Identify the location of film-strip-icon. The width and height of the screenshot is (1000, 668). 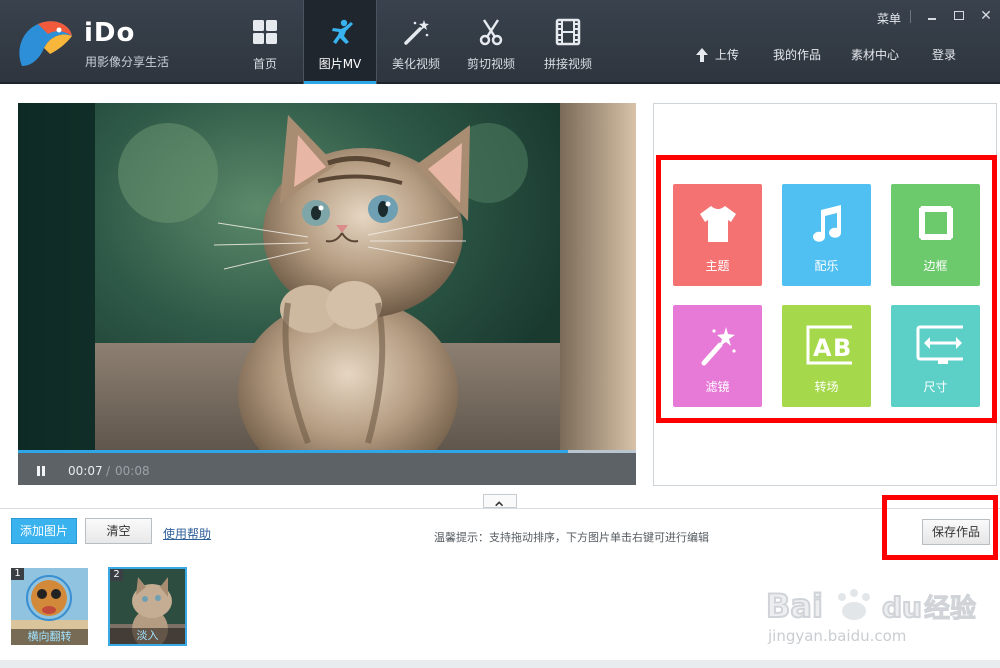
(568, 32).